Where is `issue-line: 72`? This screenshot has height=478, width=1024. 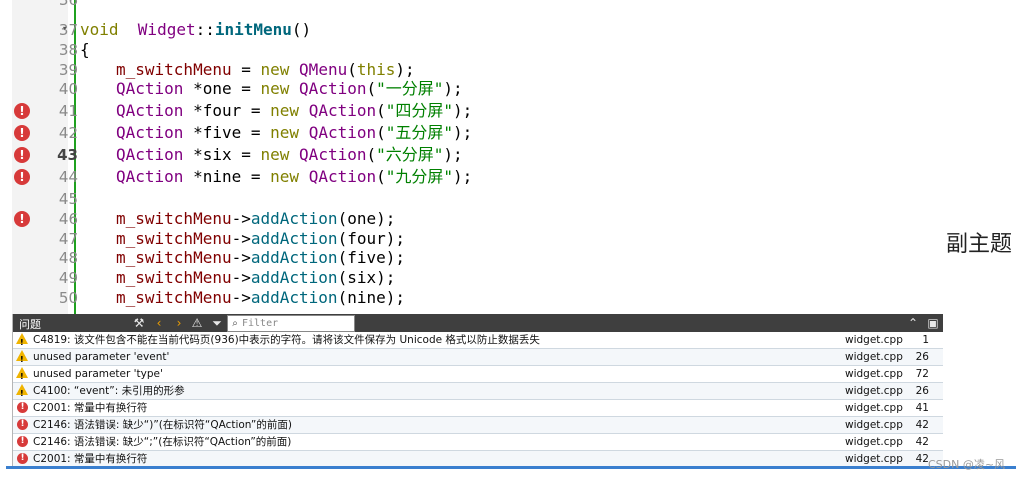 issue-line: 72 is located at coordinates (922, 374).